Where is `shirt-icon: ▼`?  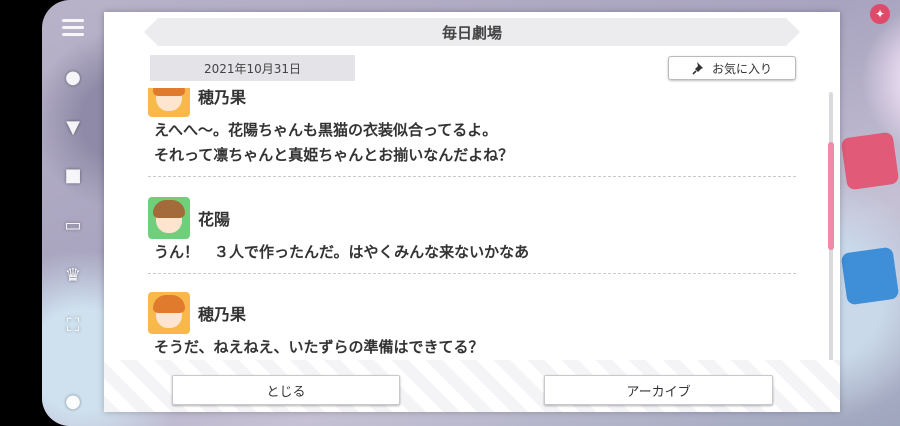 shirt-icon: ▼ is located at coordinates (73, 127).